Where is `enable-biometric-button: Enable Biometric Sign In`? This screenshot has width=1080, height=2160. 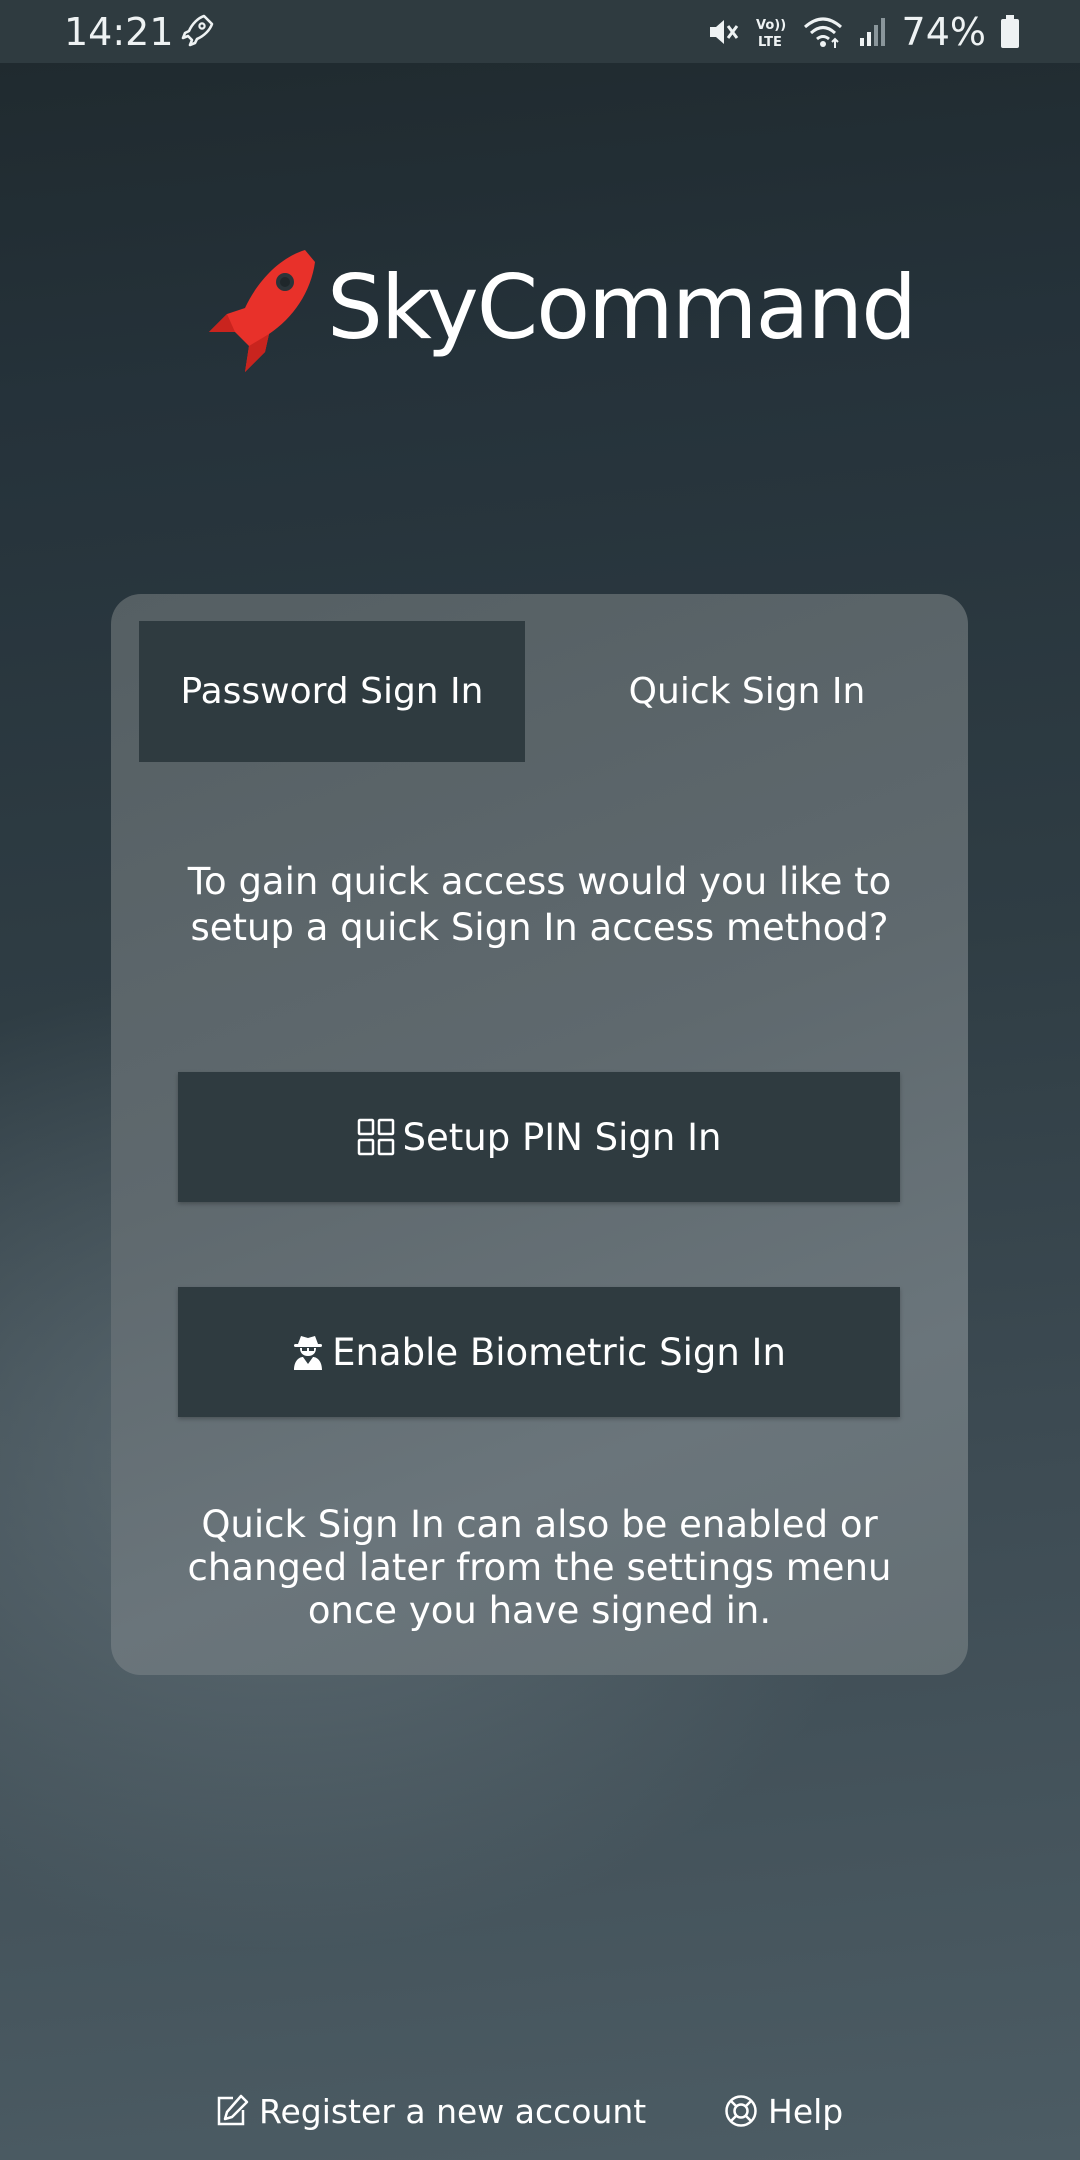 enable-biometric-button: Enable Biometric Sign In is located at coordinates (539, 1352).